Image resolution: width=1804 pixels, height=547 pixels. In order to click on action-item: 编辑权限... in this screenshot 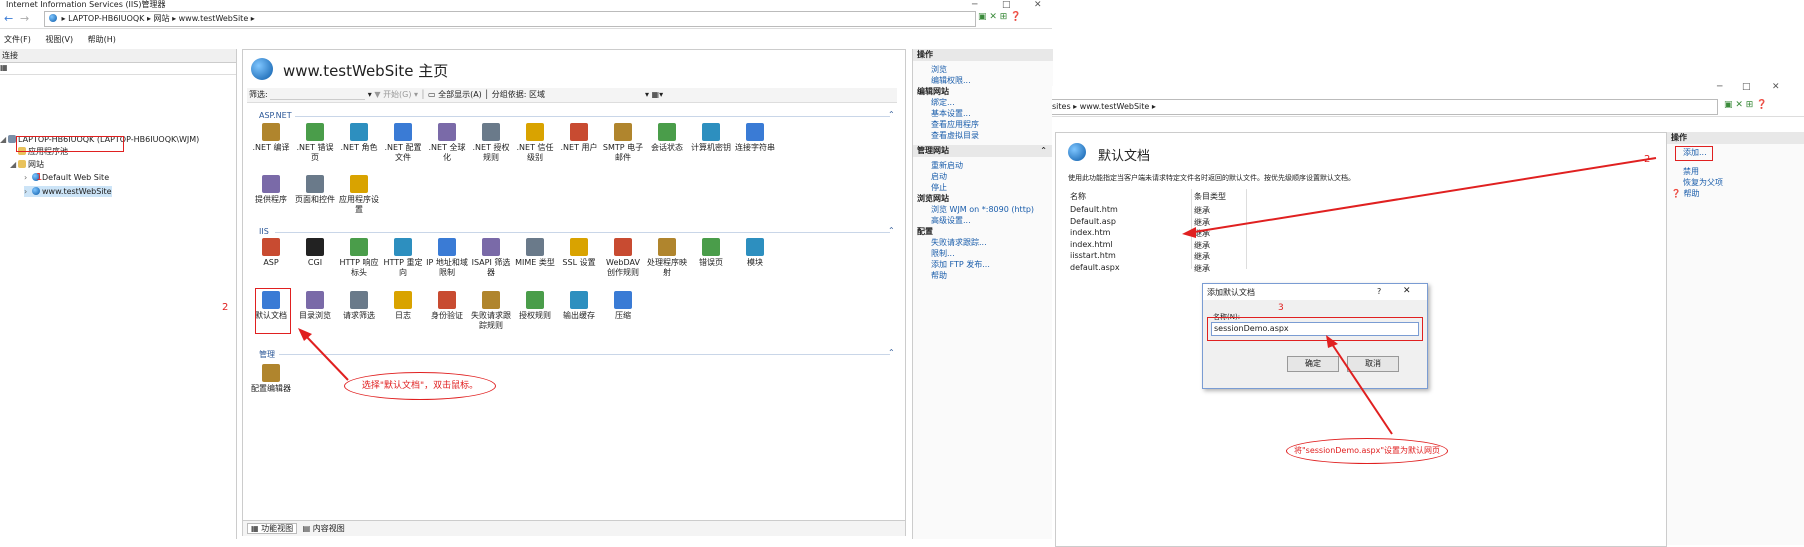, I will do `click(985, 80)`.